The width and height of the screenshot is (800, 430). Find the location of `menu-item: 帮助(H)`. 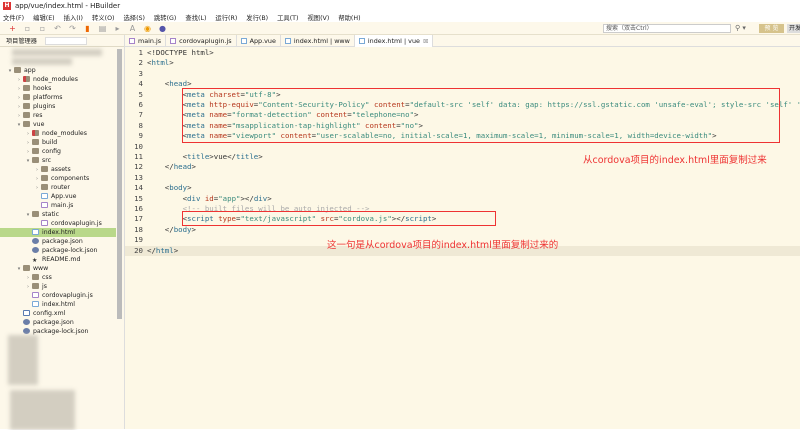

menu-item: 帮助(H) is located at coordinates (349, 17).